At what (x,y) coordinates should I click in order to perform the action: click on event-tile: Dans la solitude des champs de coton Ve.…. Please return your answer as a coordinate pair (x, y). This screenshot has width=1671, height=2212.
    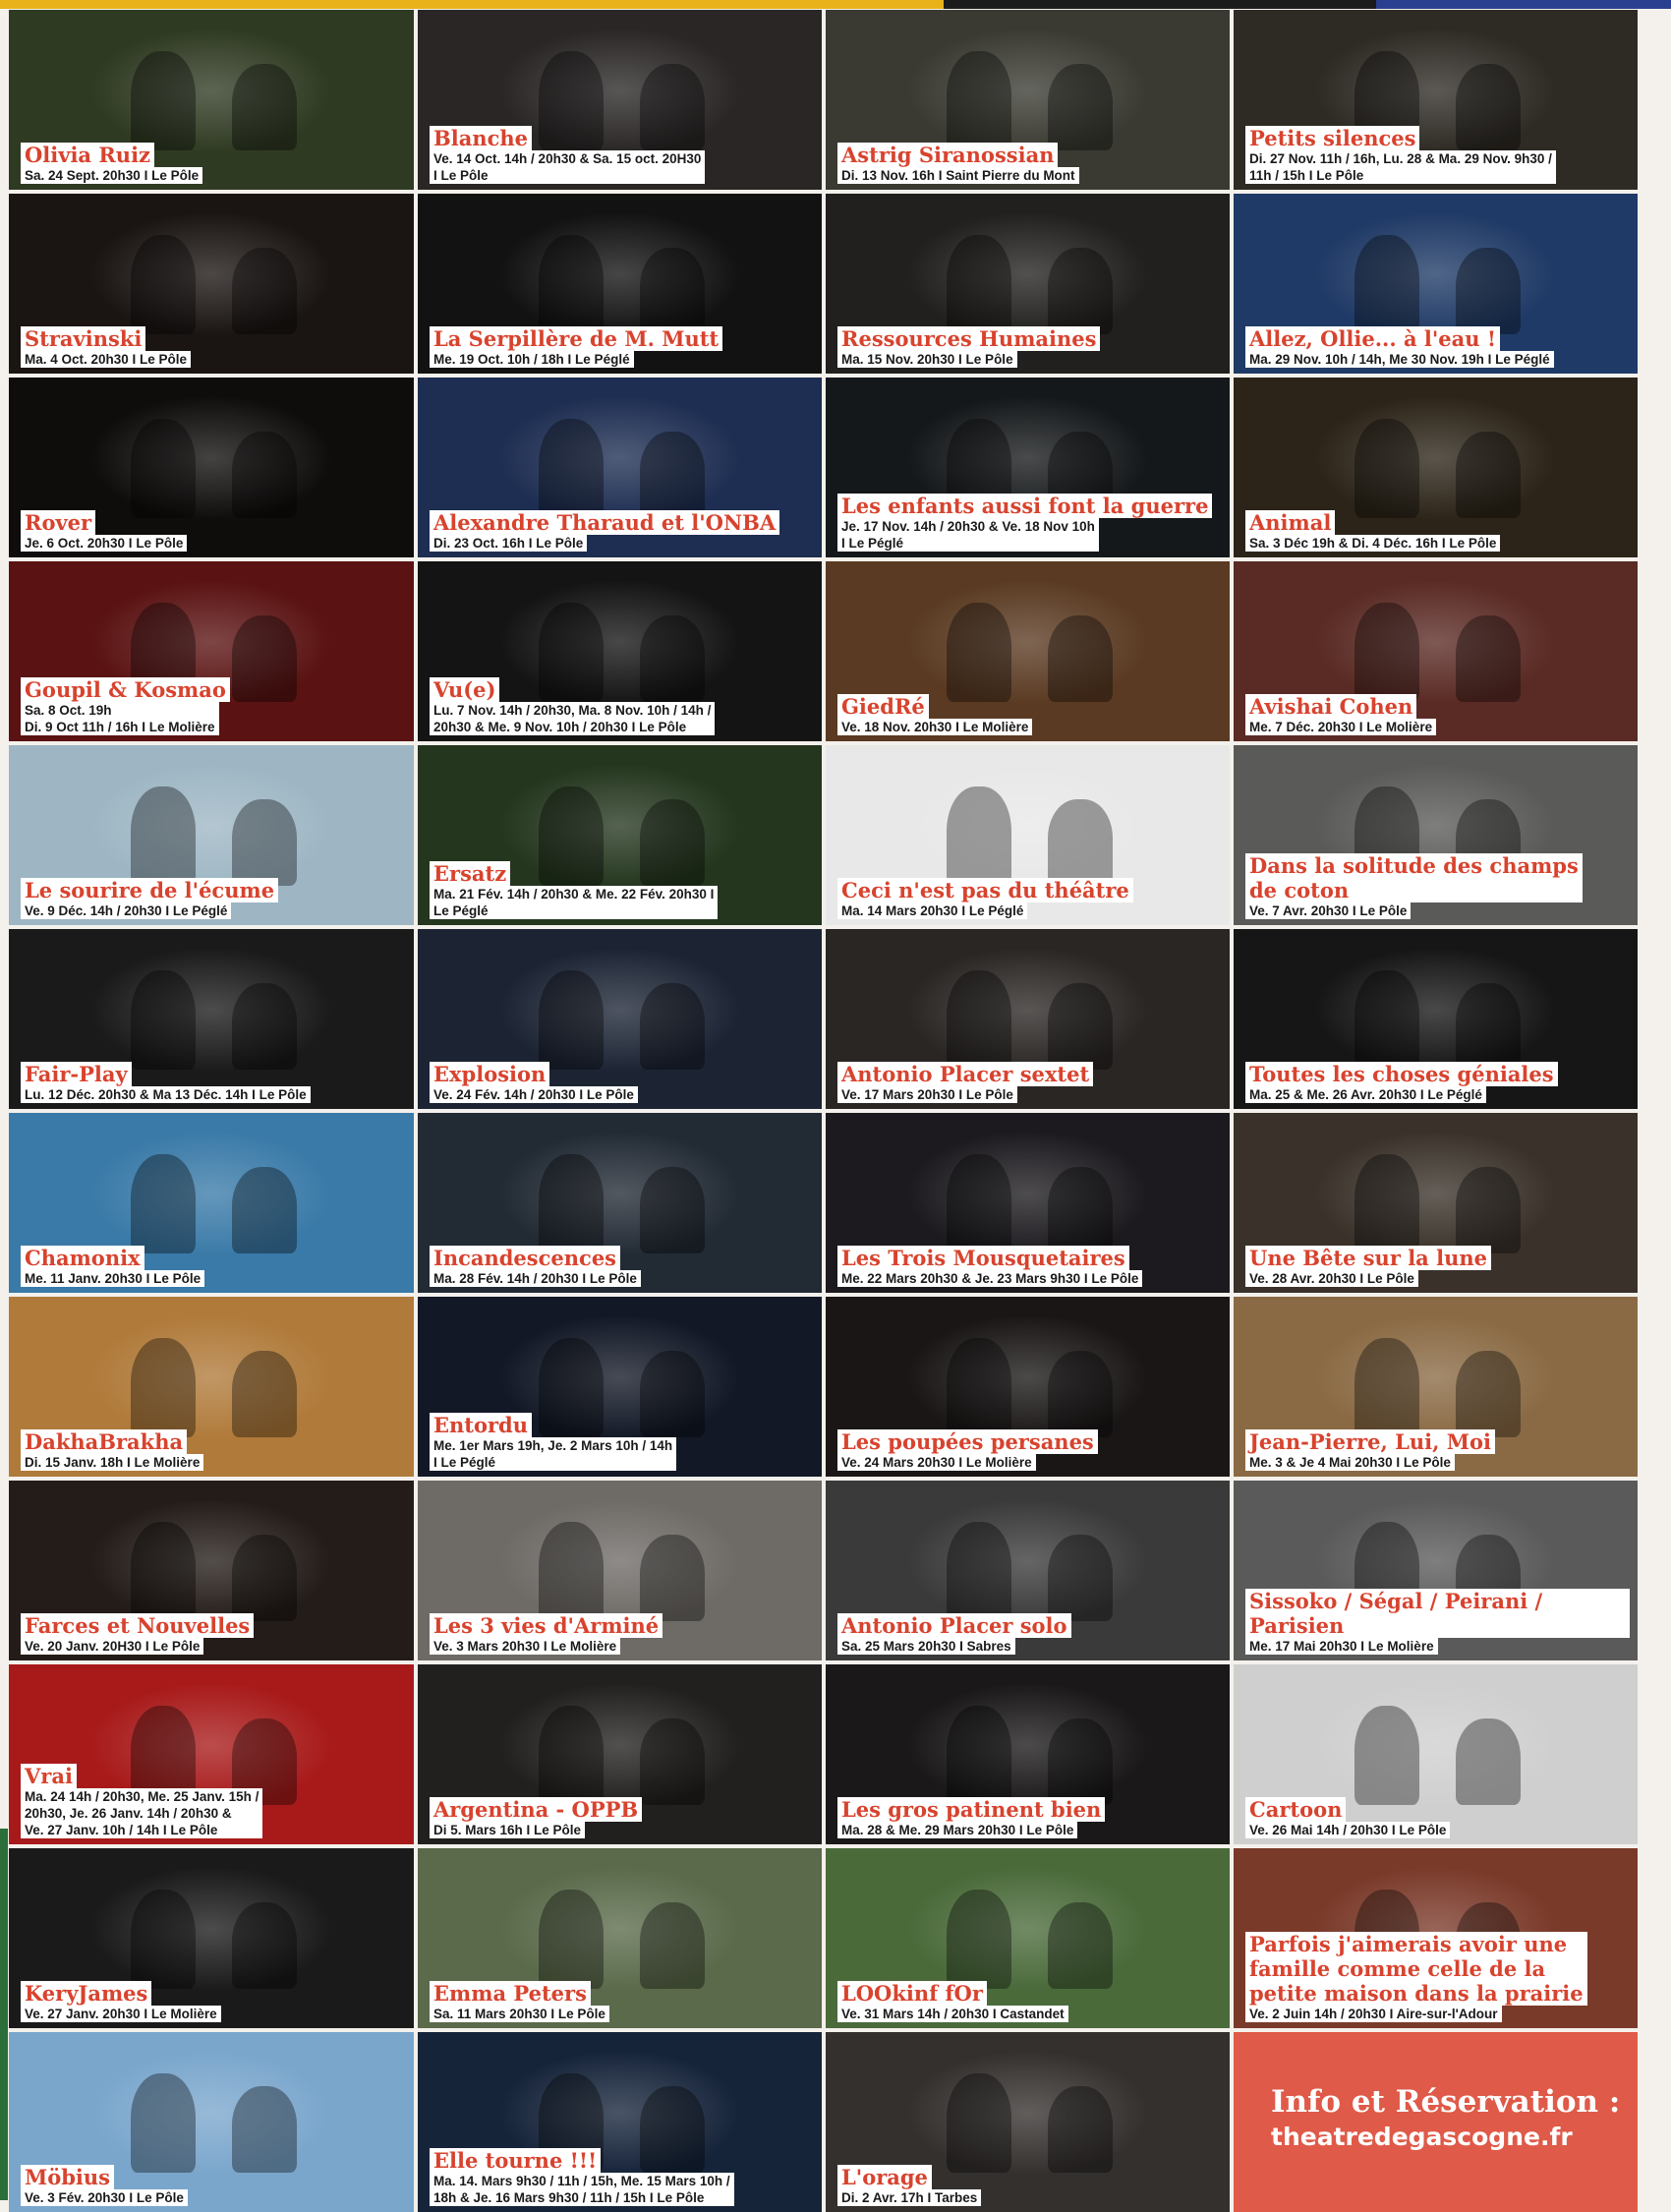
    Looking at the image, I should click on (1436, 835).